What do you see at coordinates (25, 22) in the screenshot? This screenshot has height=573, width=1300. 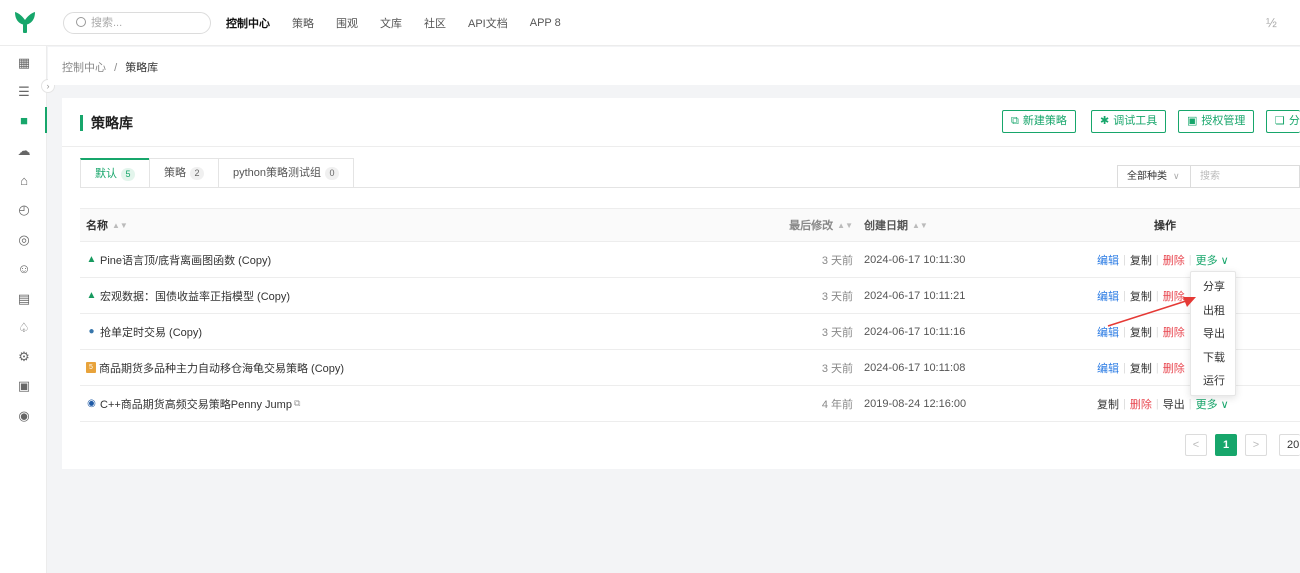 I see `logo-icon` at bounding box center [25, 22].